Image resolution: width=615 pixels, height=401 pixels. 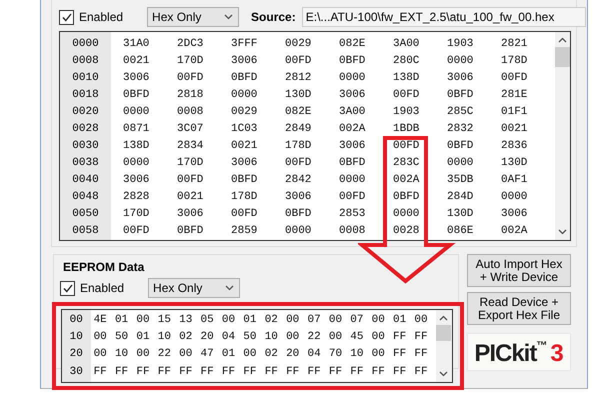 I want to click on hex-cell: 31A0, so click(x=136, y=44).